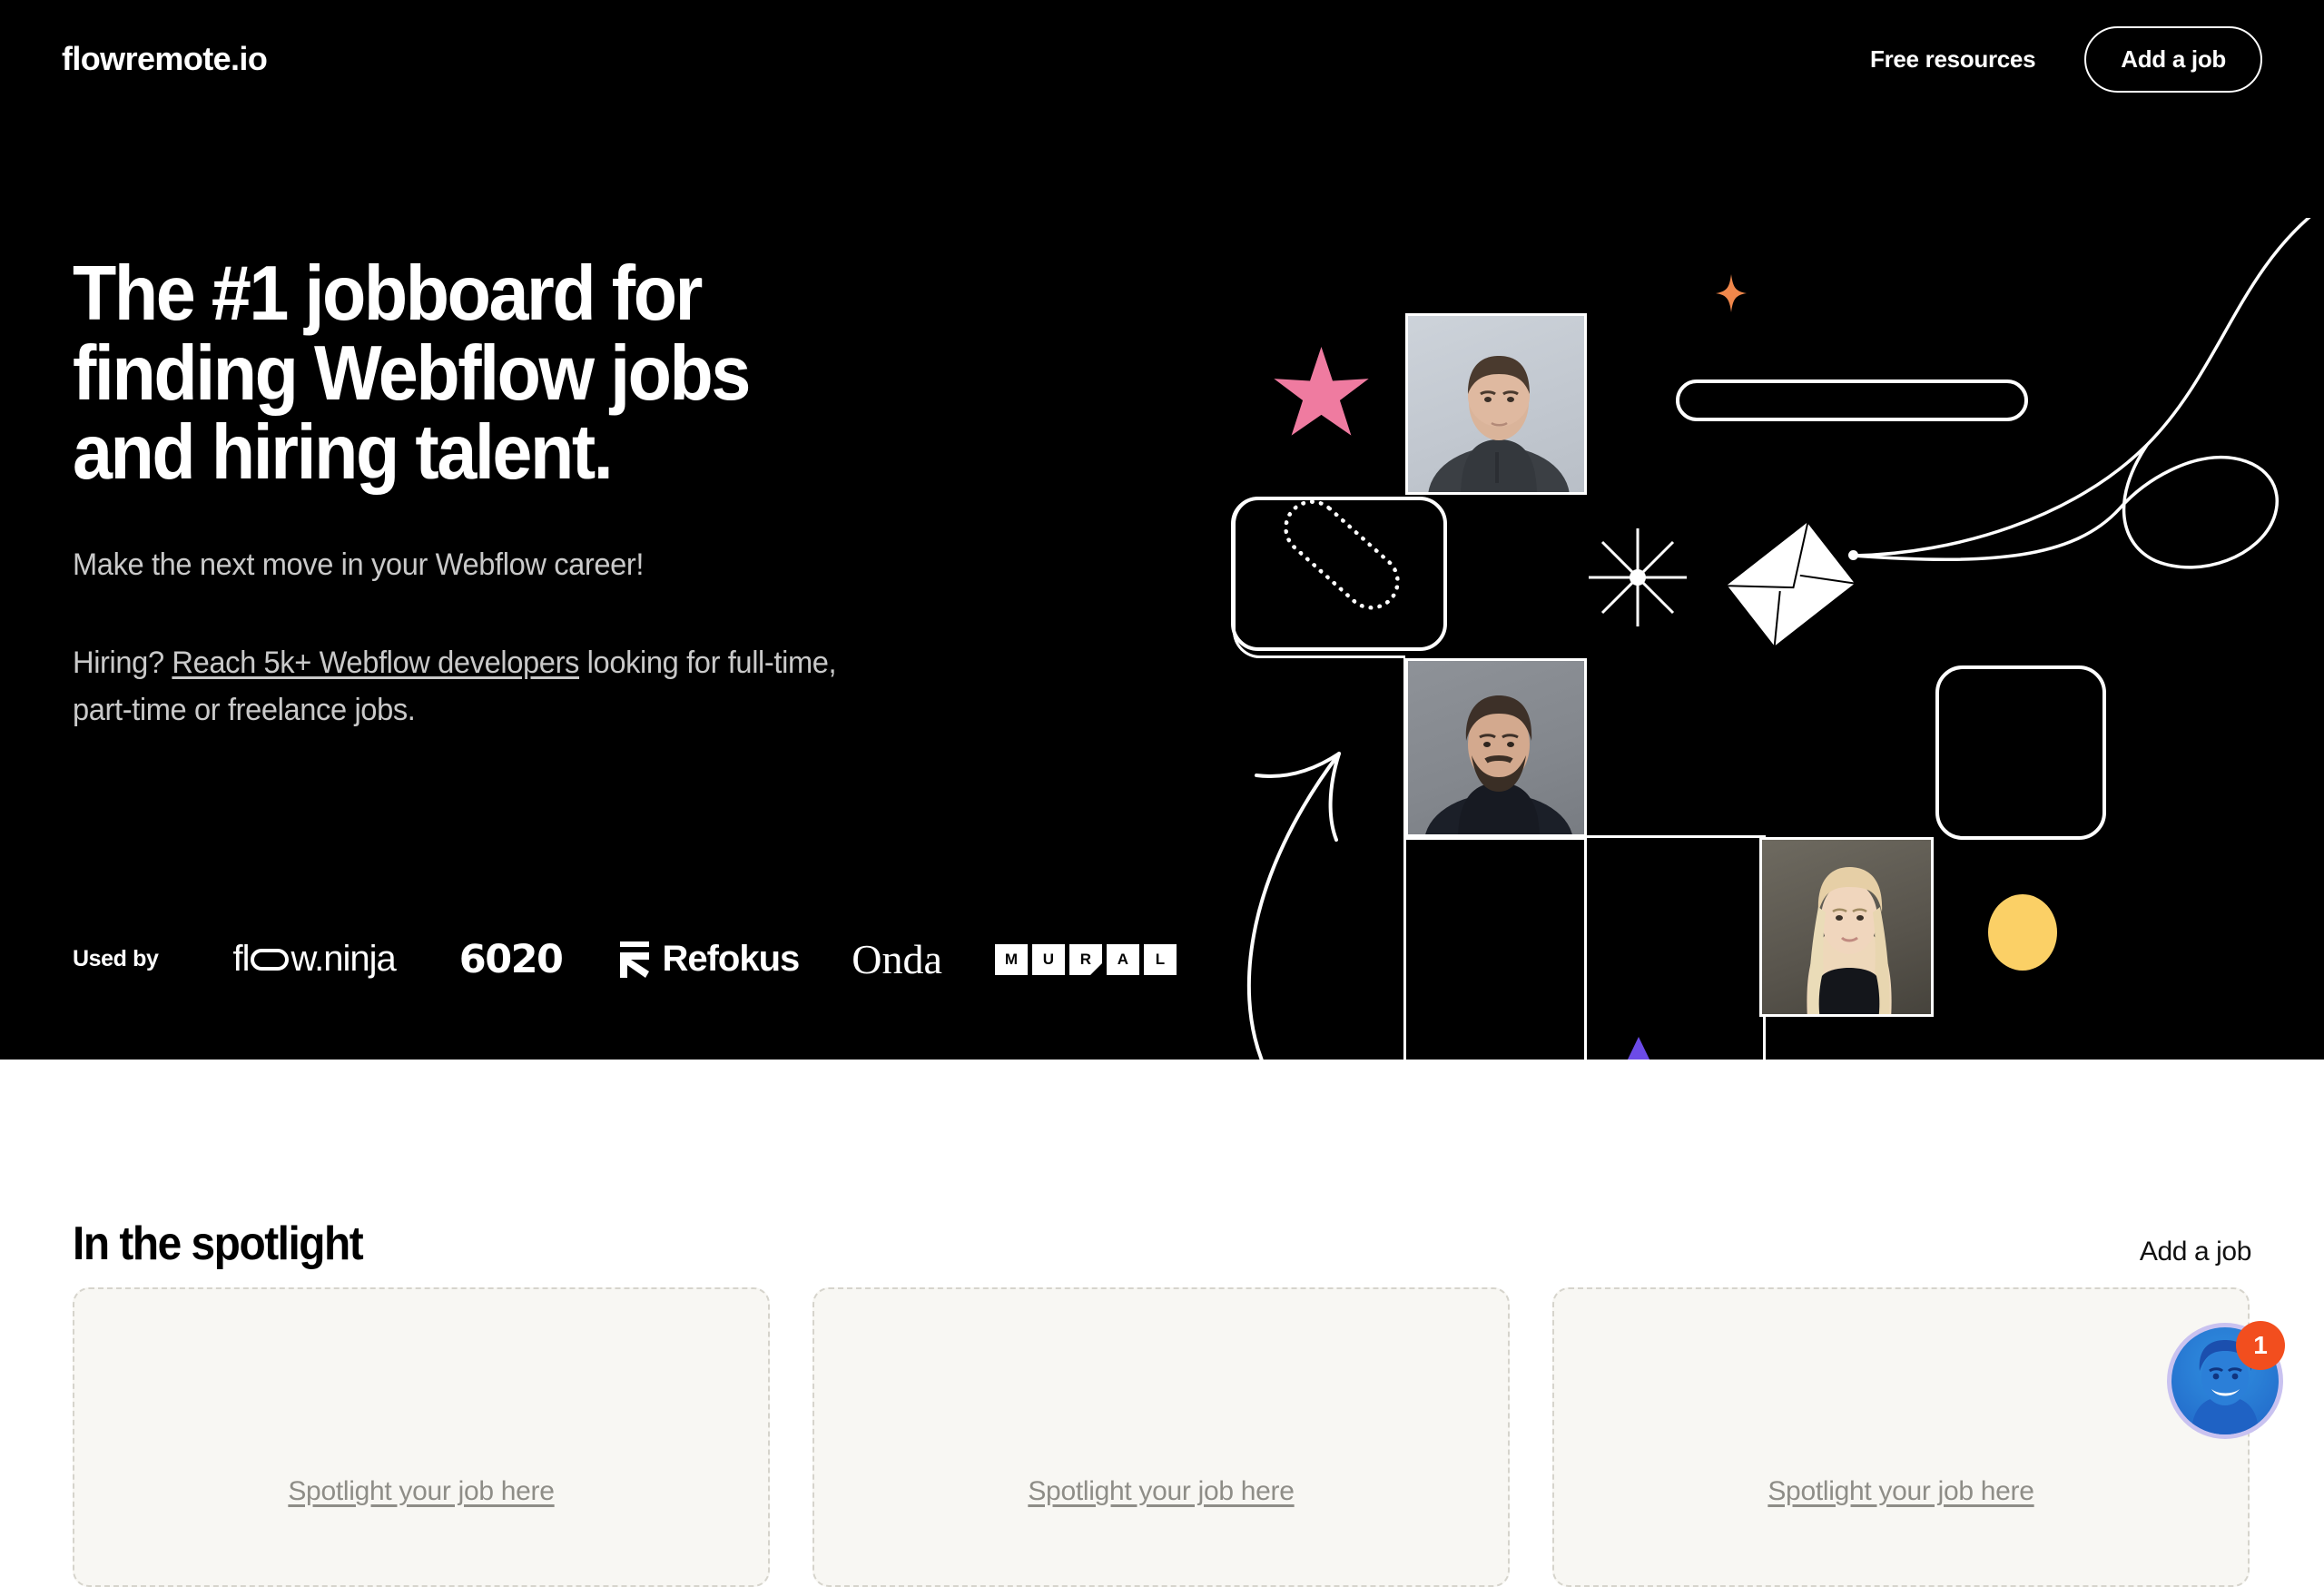 This screenshot has width=2324, height=1587. Describe the element at coordinates (1953, 59) in the screenshot. I see `nav-link-free-resources: Free resources` at that location.